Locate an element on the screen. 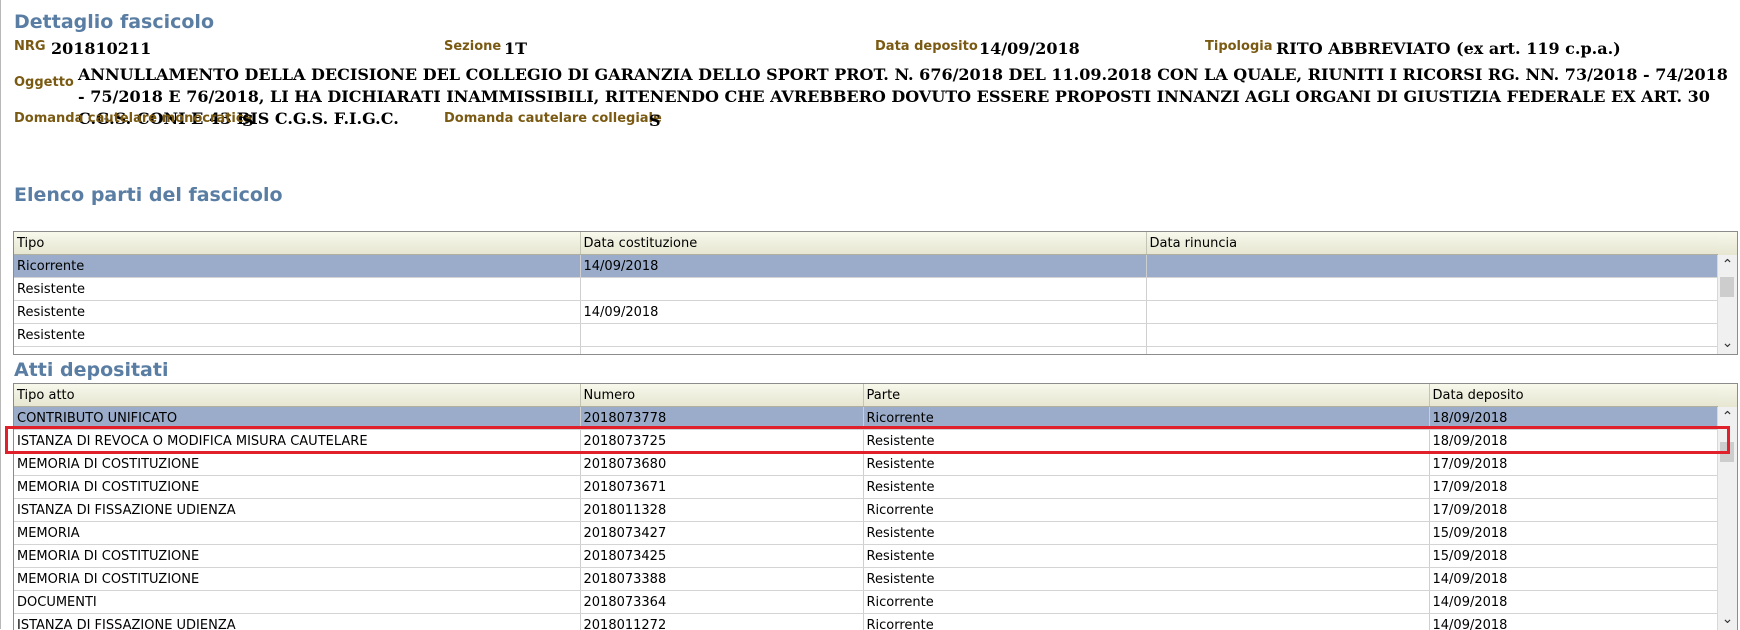 This screenshot has width=1740, height=630. monocratica-label: Domanda cautelare monocratica is located at coordinates (133, 118).